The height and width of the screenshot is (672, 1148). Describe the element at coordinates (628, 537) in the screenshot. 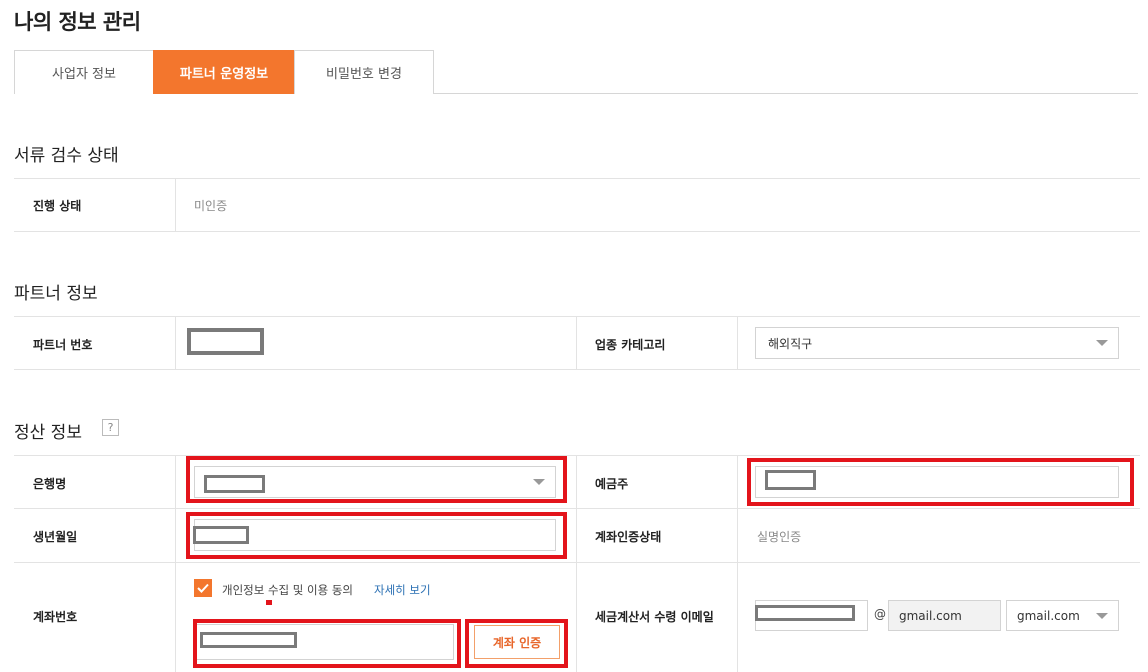

I see `account-status-label: 계좌인증상태` at that location.